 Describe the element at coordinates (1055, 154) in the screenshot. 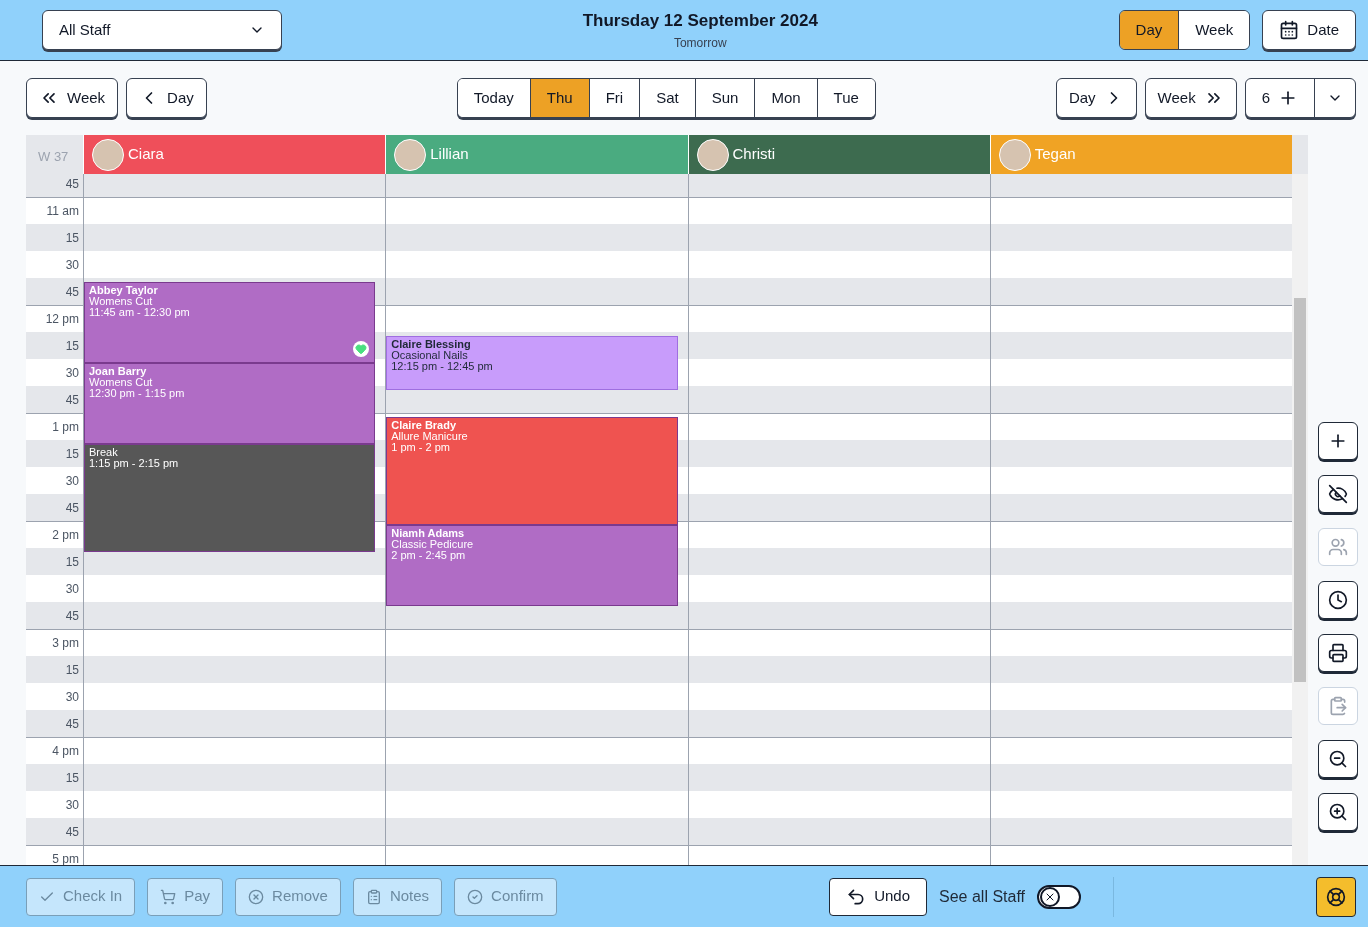

I see `staff-name: Tegan` at that location.